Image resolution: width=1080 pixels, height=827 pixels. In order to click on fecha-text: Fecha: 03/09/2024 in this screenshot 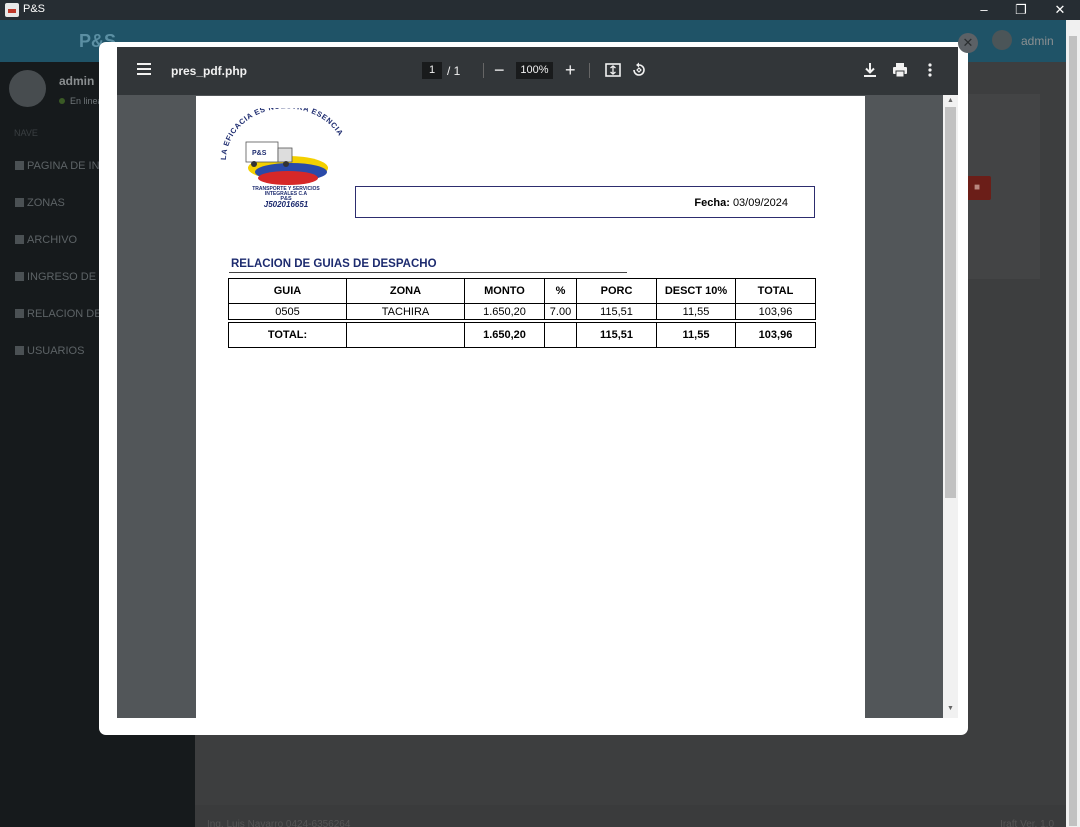, I will do `click(741, 203)`.